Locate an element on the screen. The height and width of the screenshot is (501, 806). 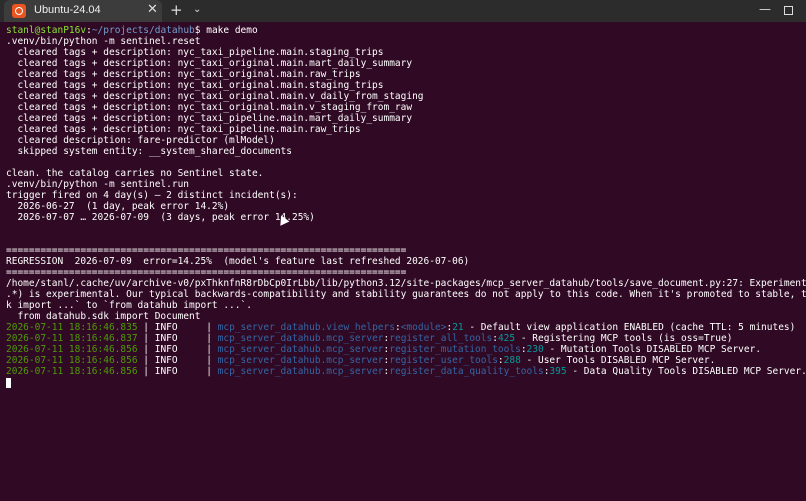
prompt-dollar: $ is located at coordinates (200, 30).